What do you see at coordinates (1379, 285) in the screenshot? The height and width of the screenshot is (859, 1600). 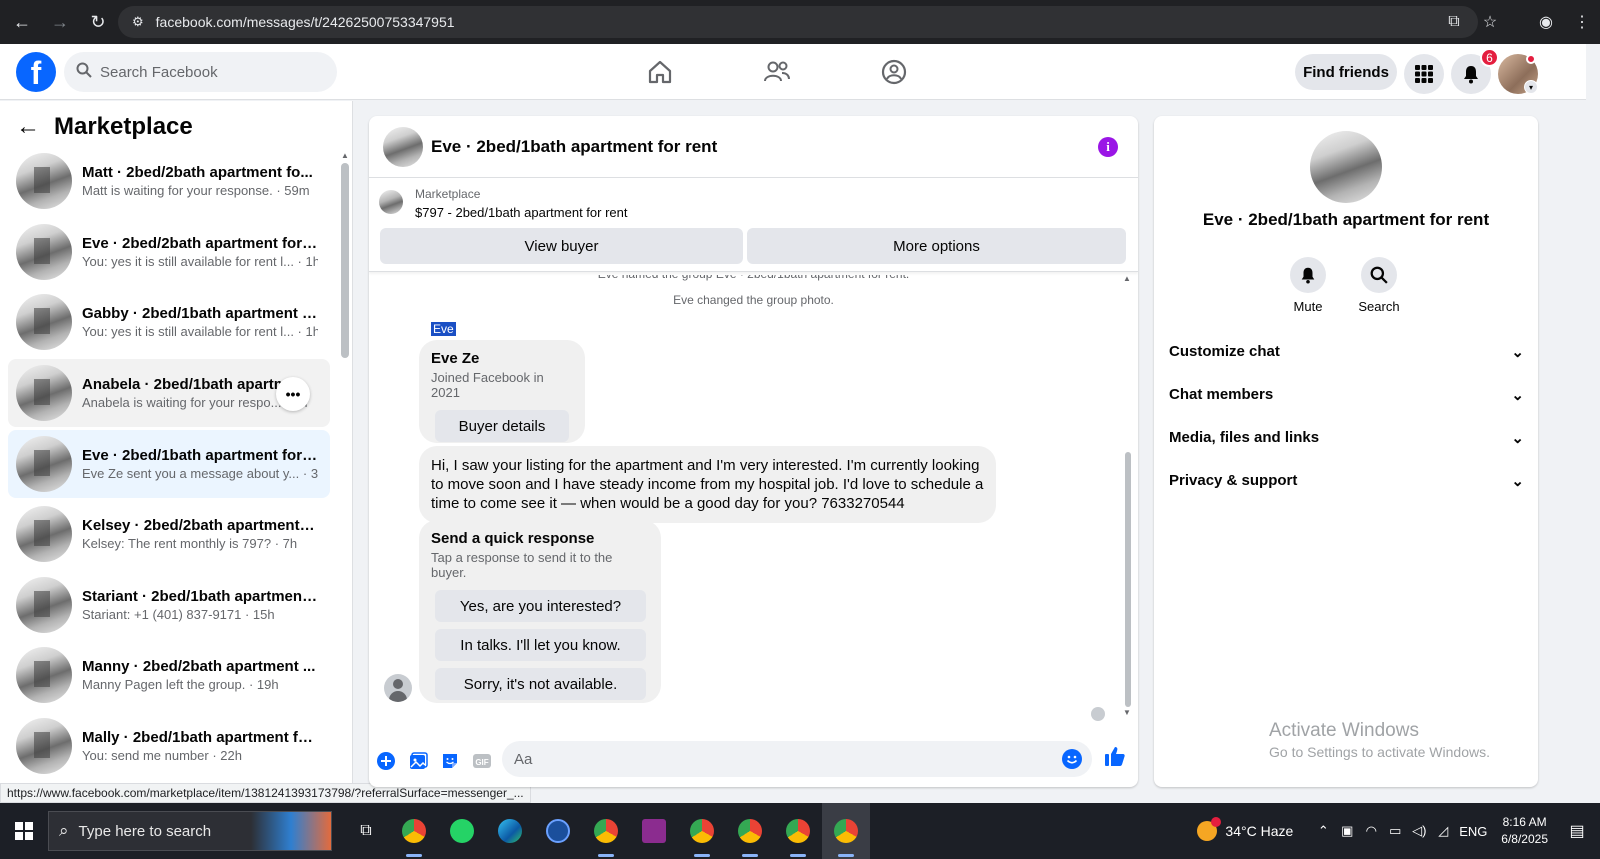 I see `search-conversation-button: Search` at bounding box center [1379, 285].